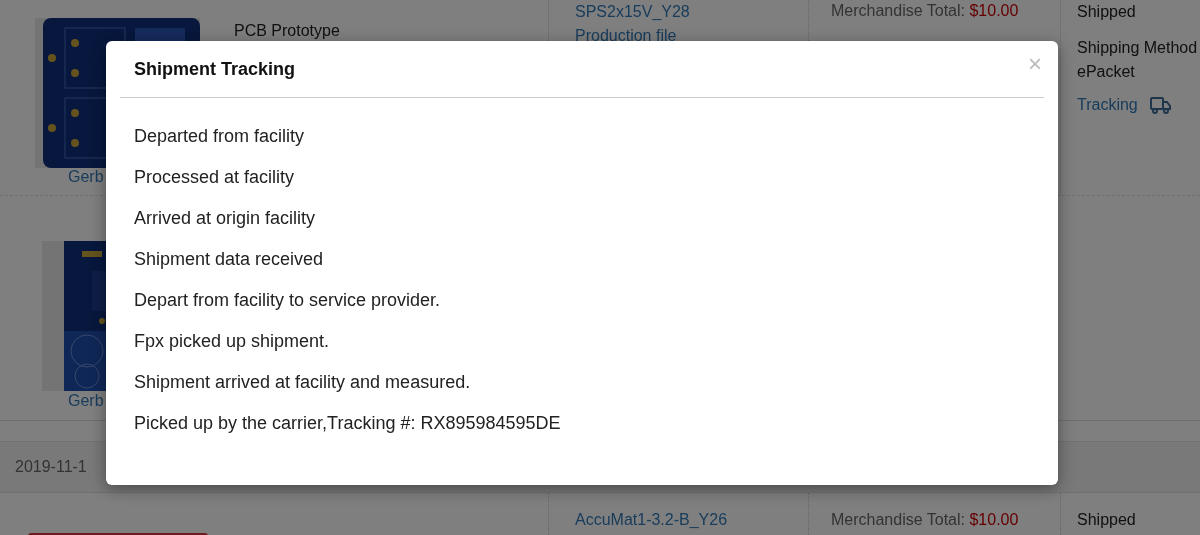  What do you see at coordinates (214, 177) in the screenshot?
I see `tracking-event: Processed at facility` at bounding box center [214, 177].